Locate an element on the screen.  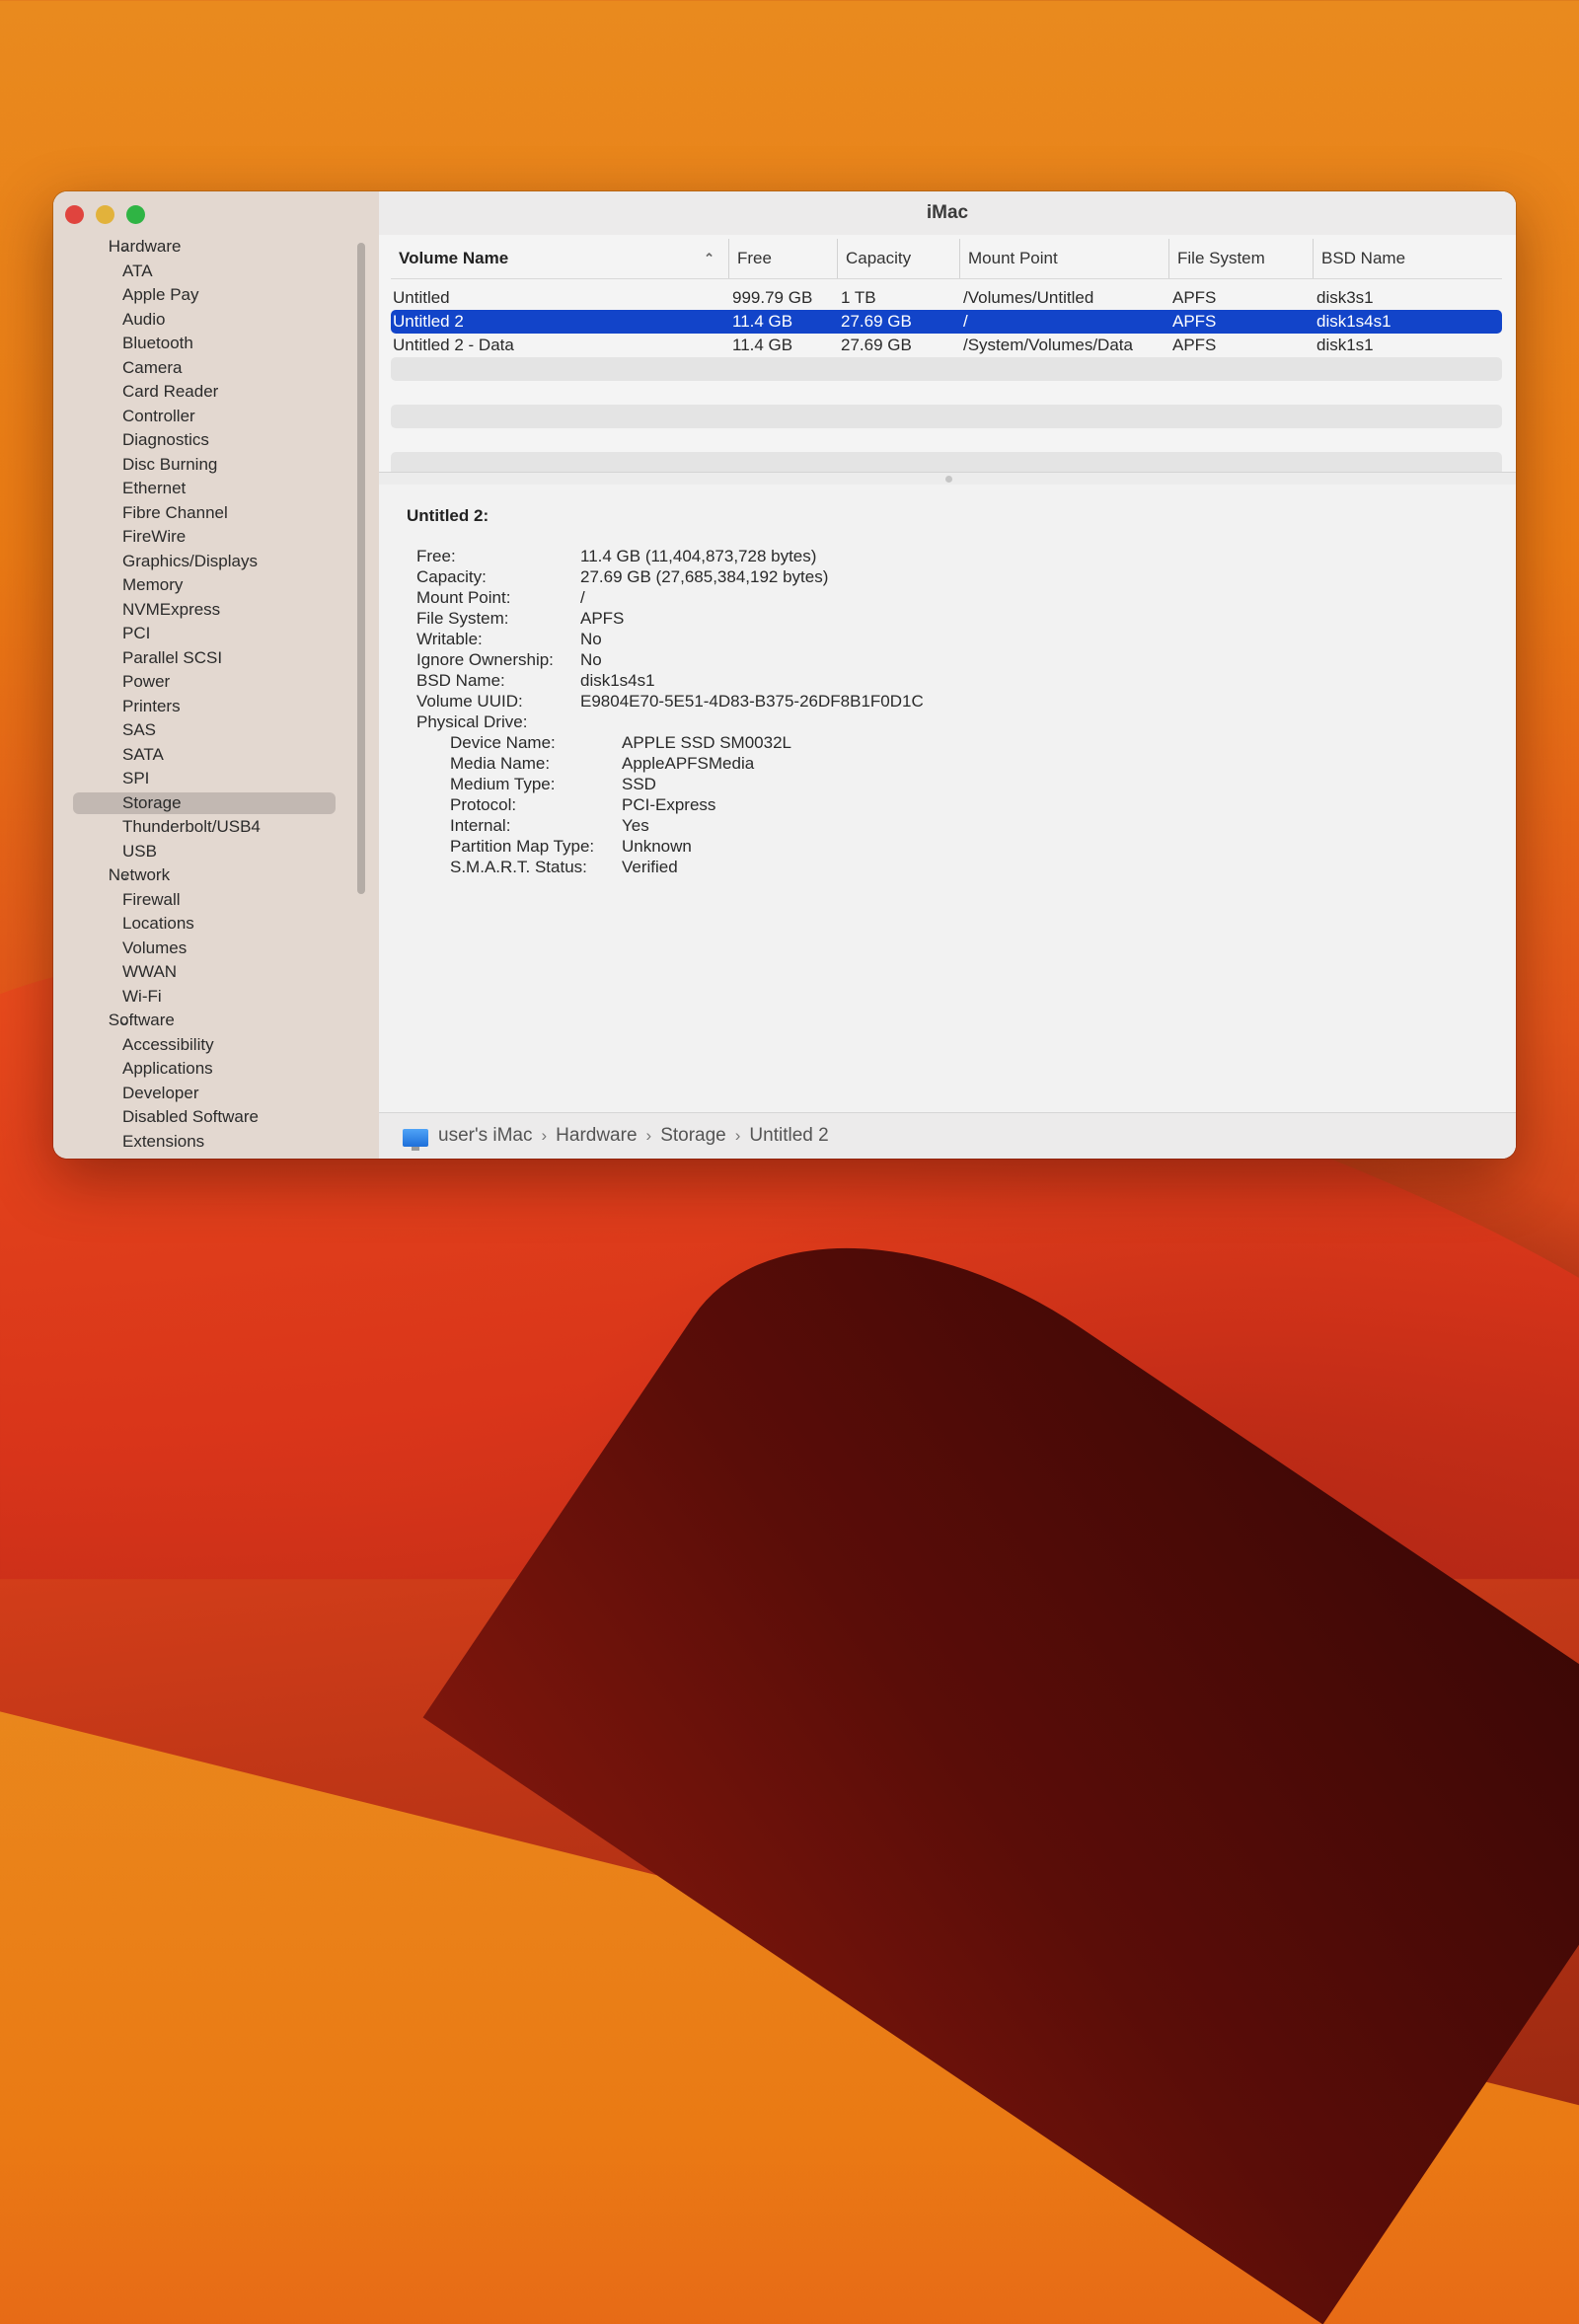
sidebar-item-developer: Developer is located at coordinates (201, 1094).